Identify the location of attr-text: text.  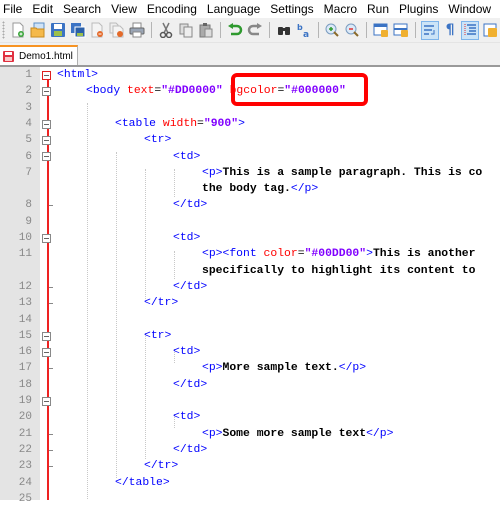
(141, 91).